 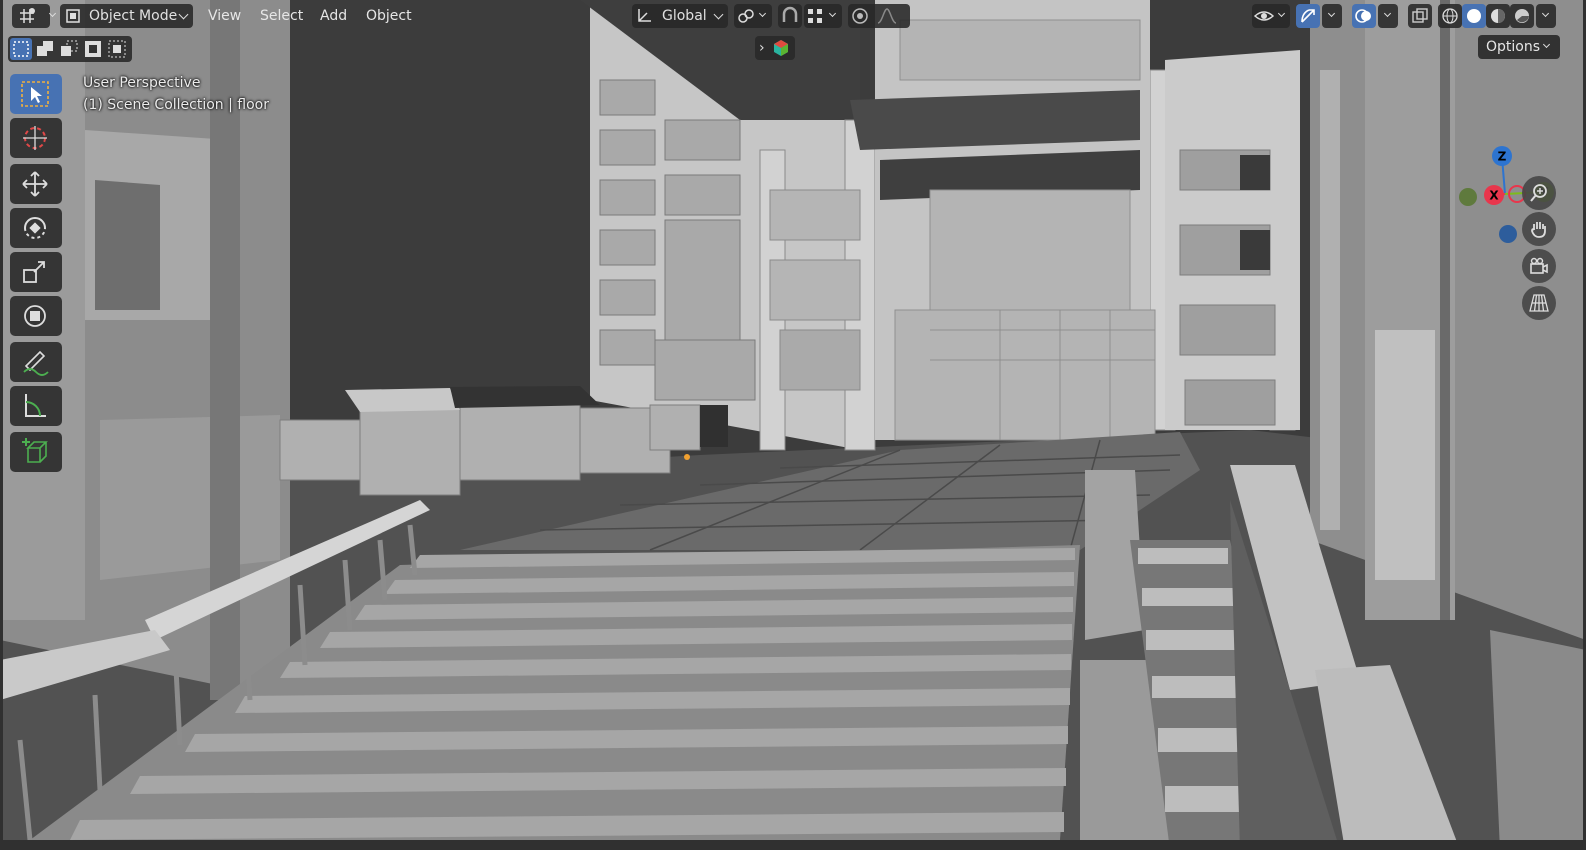 What do you see at coordinates (333, 16) in the screenshot?
I see `menu-add: Add` at bounding box center [333, 16].